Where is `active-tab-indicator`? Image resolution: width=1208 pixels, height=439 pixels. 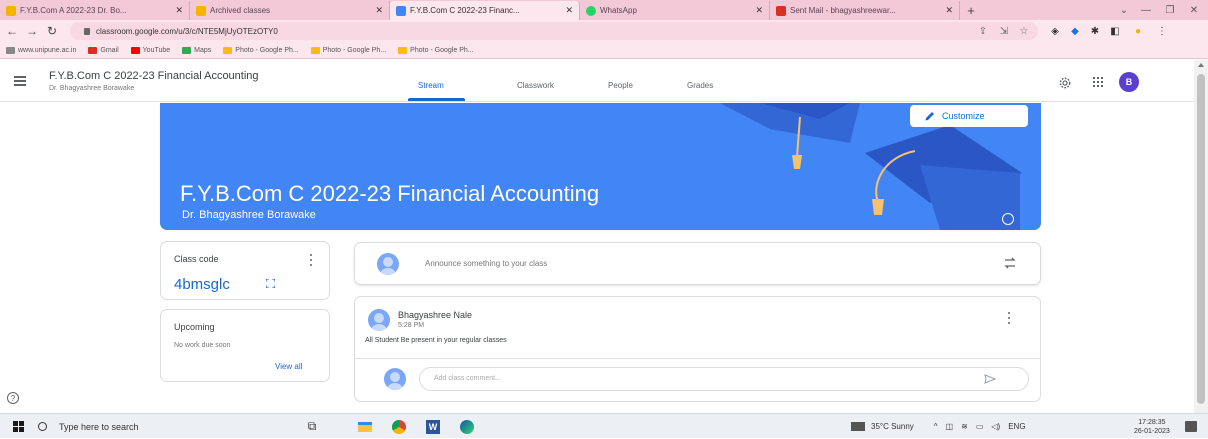
active-tab-indicator is located at coordinates (436, 99).